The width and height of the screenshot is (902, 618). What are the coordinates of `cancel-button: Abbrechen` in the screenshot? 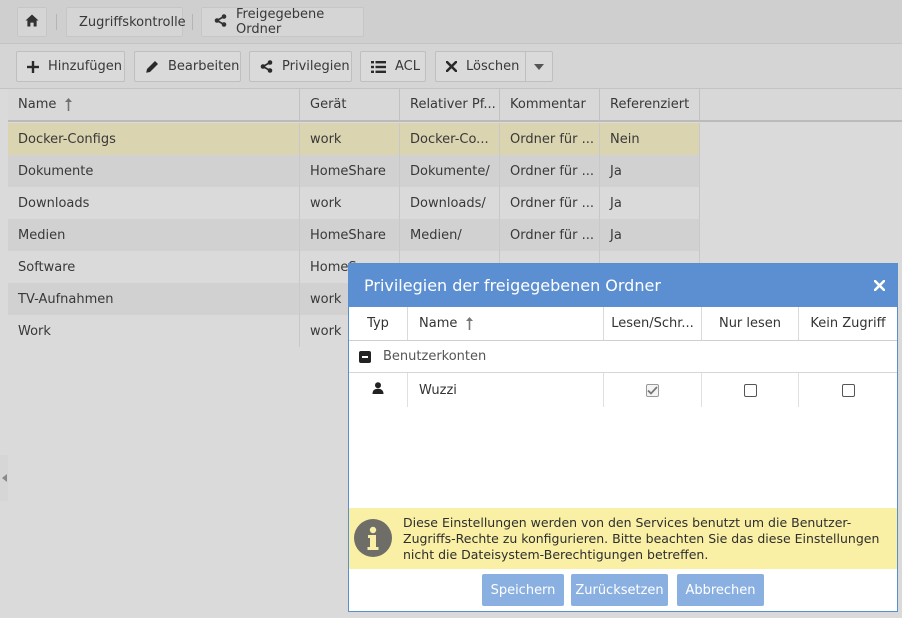 It's located at (720, 590).